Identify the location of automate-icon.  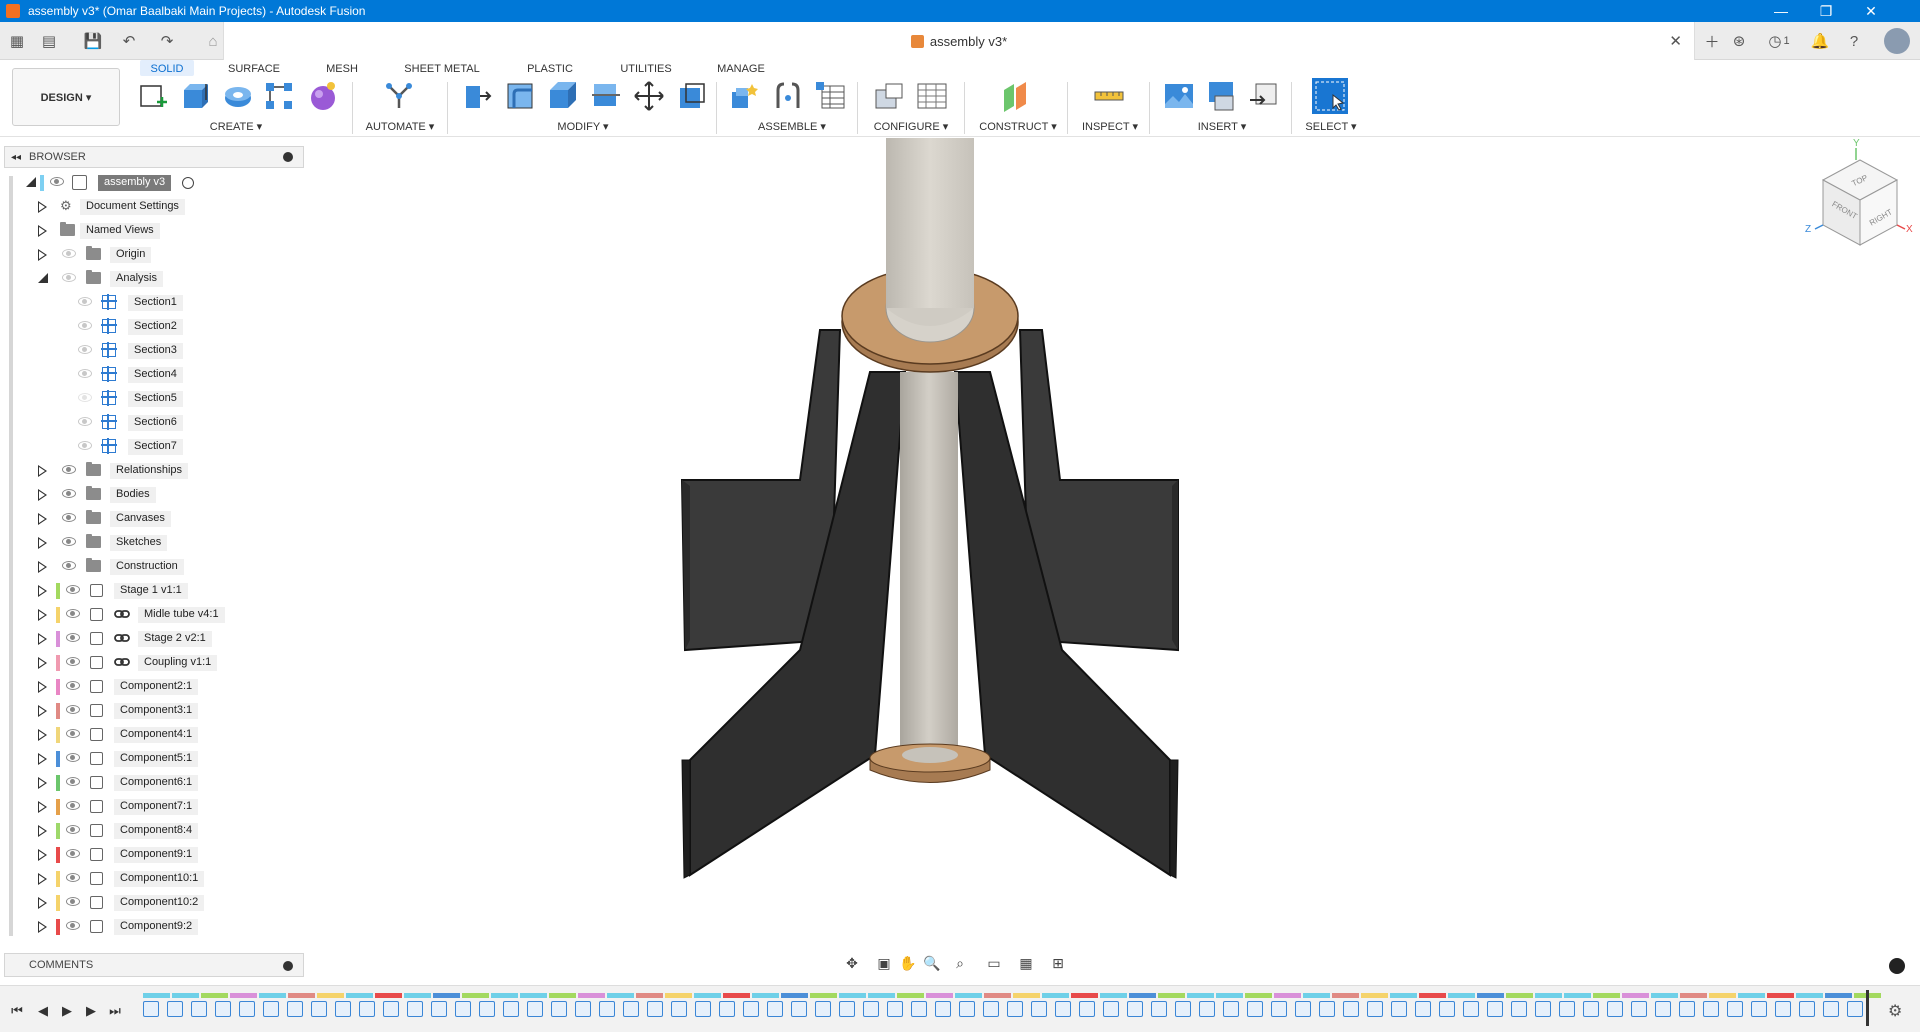
(399, 96).